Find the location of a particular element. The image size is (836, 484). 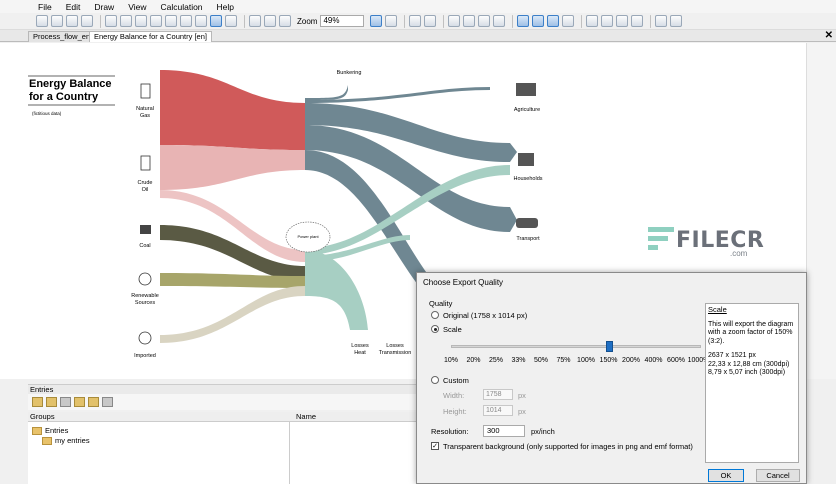

label-natural-gas: Natural is located at coordinates (145, 109).